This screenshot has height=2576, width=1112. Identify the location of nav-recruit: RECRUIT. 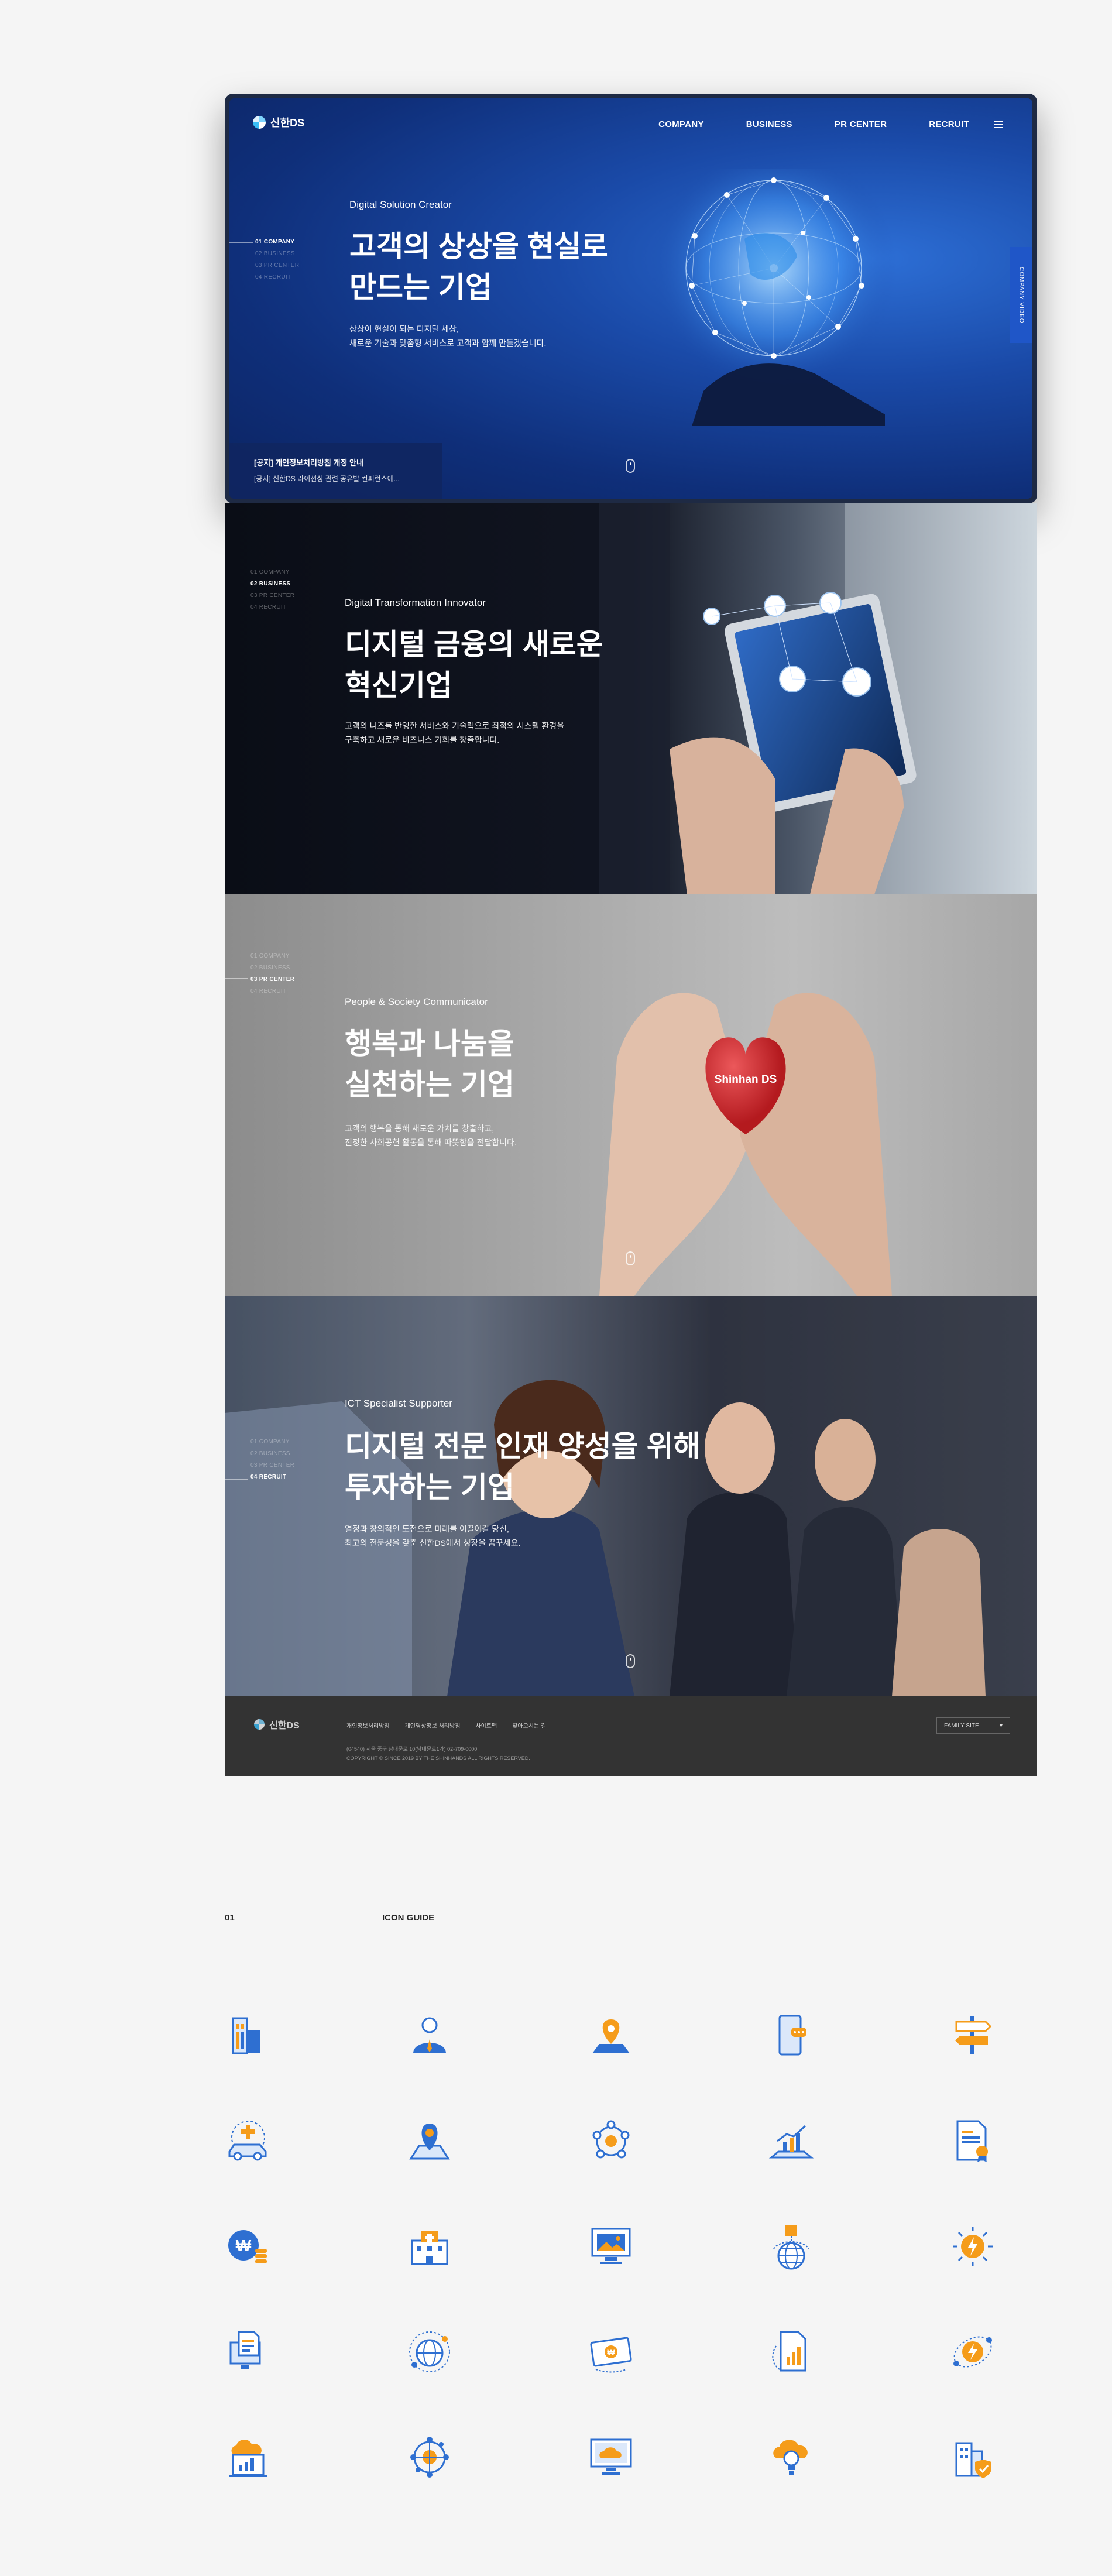
(949, 124).